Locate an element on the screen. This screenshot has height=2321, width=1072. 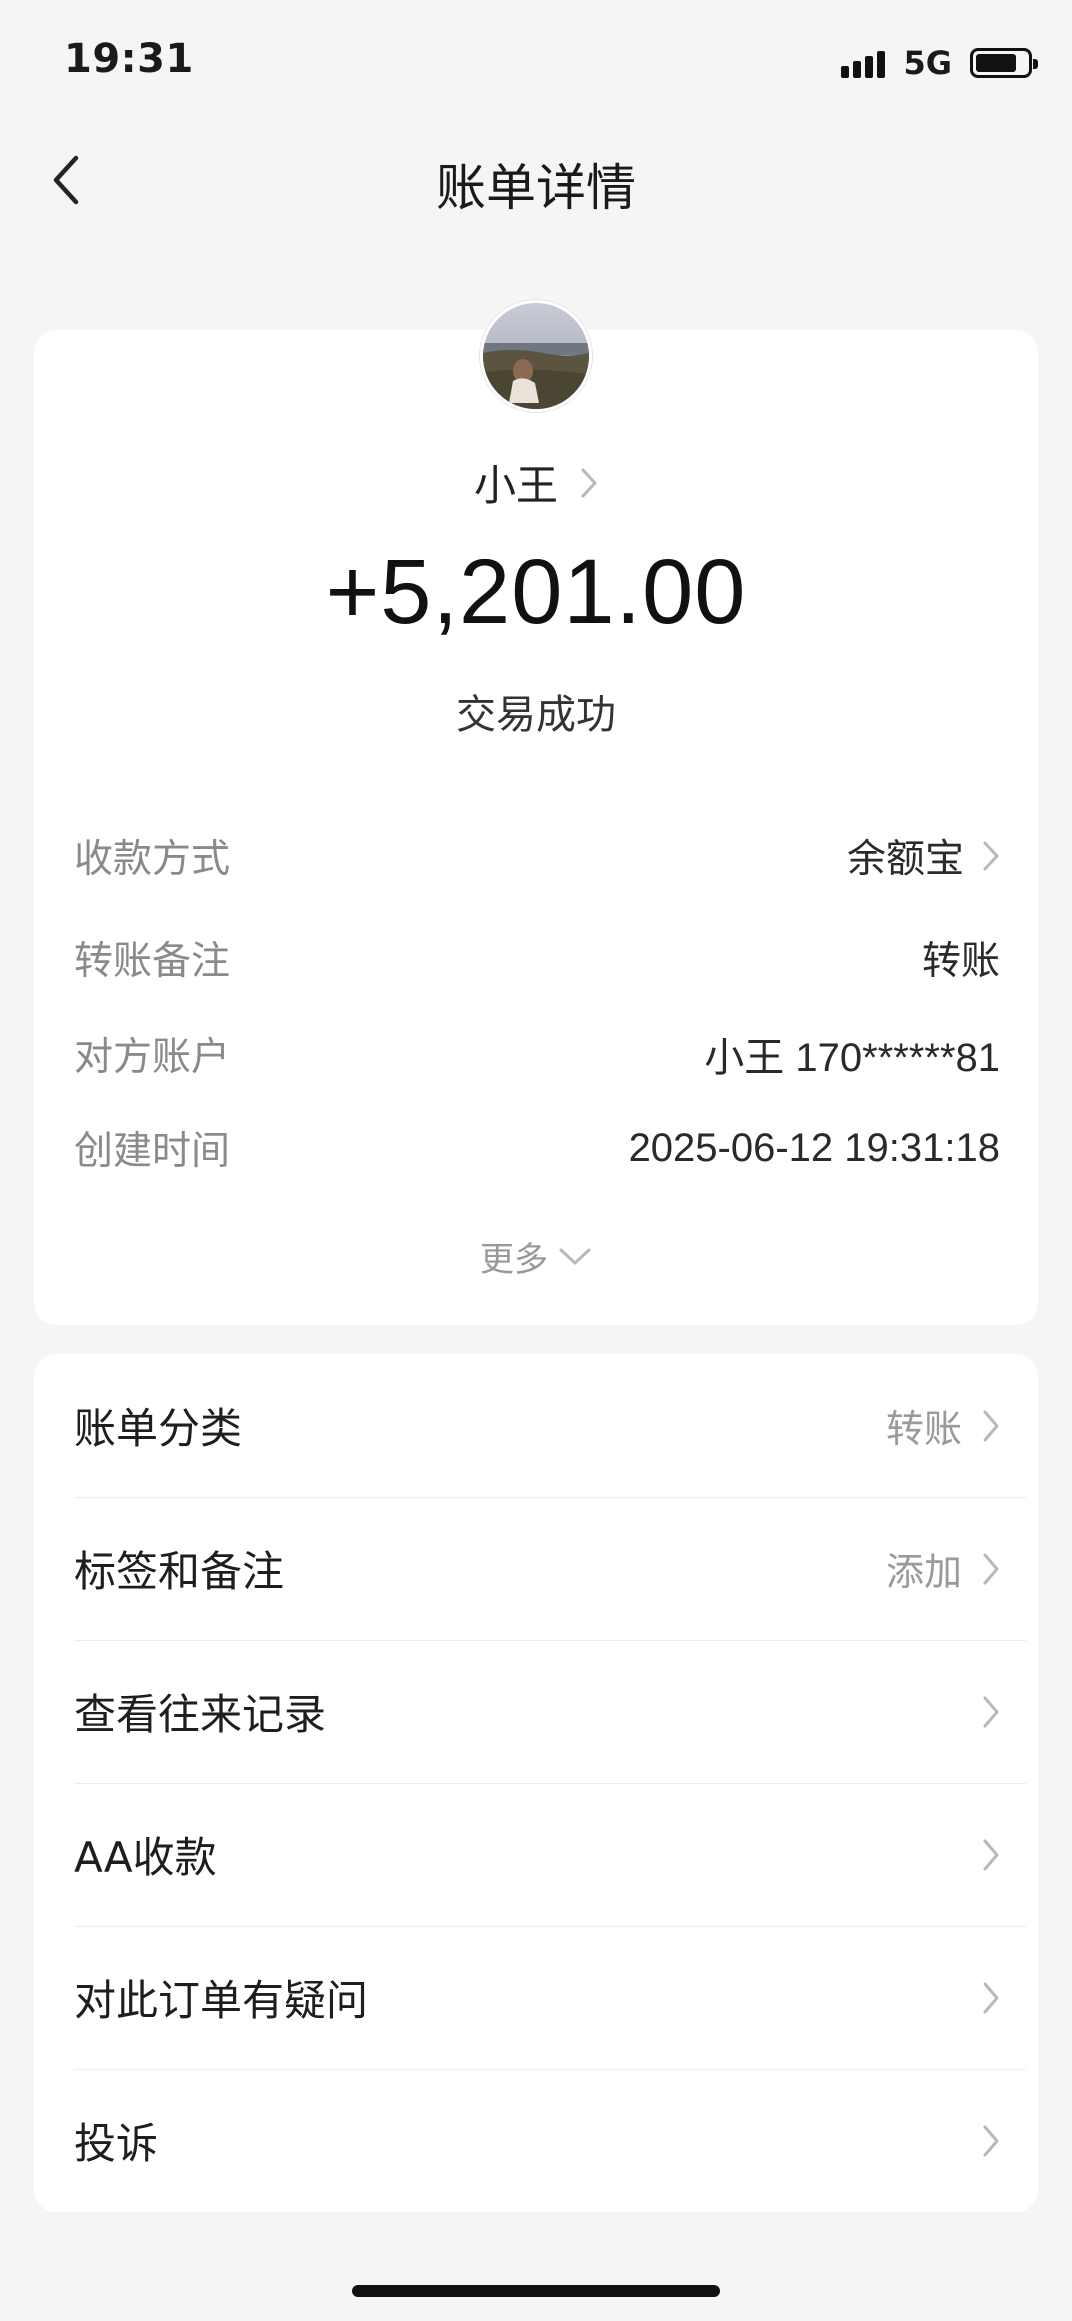
detail-row-remark: 转账备注 转账 is located at coordinates (537, 958).